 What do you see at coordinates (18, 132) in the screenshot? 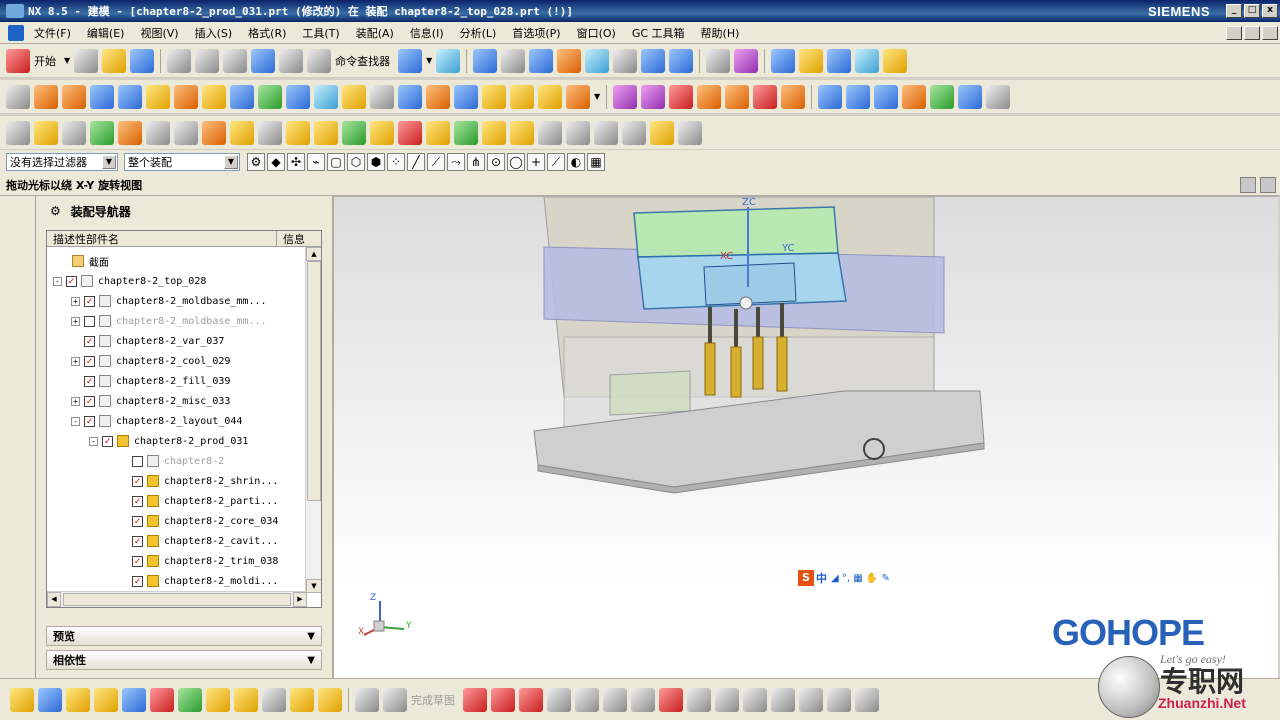
I see `project-init-icon` at bounding box center [18, 132].